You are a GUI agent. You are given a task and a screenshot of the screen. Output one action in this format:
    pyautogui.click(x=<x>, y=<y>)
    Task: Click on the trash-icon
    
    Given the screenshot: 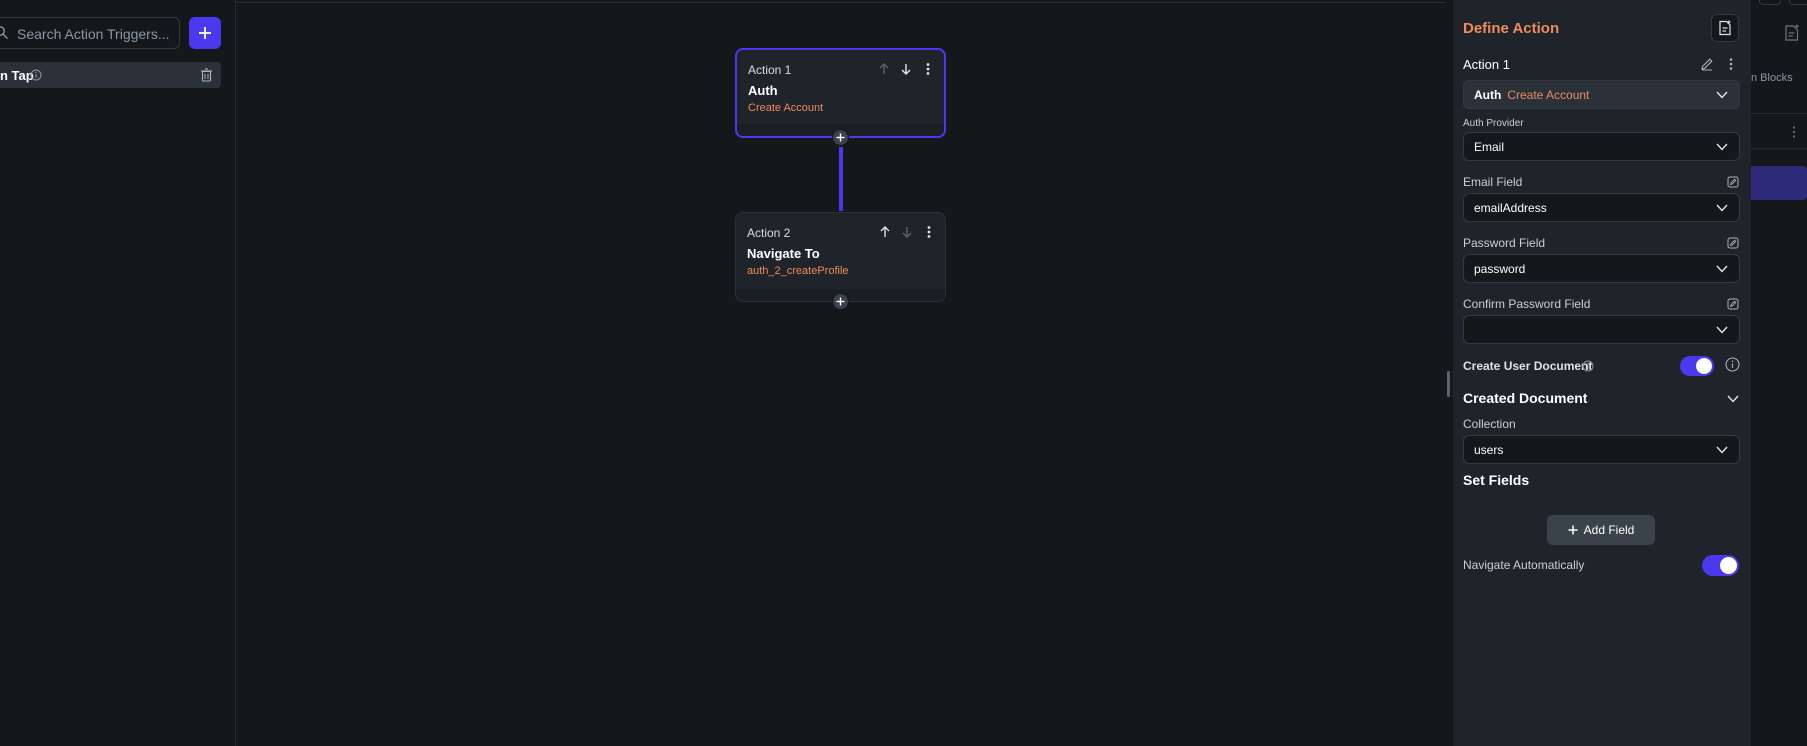 What is the action you would take?
    pyautogui.click(x=206, y=75)
    